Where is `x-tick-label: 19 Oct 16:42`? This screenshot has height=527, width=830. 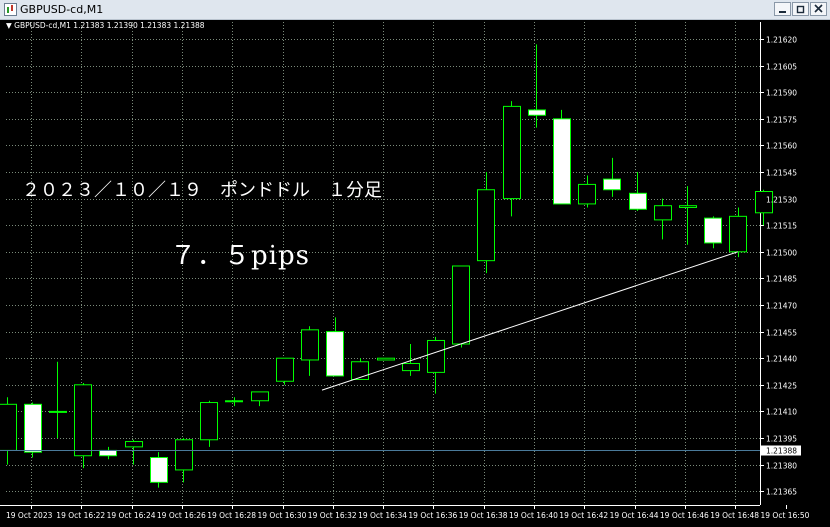
x-tick-label: 19 Oct 16:42 is located at coordinates (583, 515).